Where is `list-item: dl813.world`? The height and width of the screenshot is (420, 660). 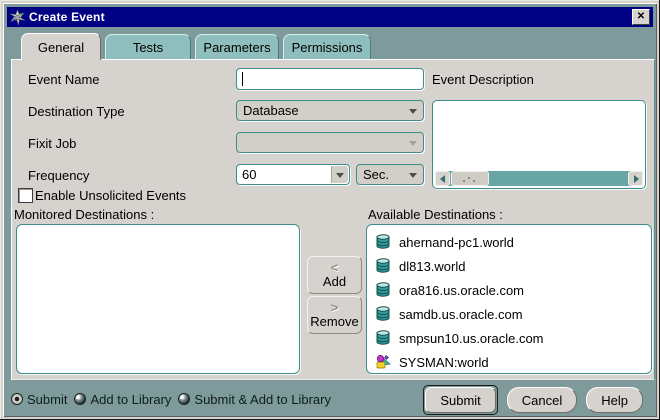 list-item: dl813.world is located at coordinates (509, 266).